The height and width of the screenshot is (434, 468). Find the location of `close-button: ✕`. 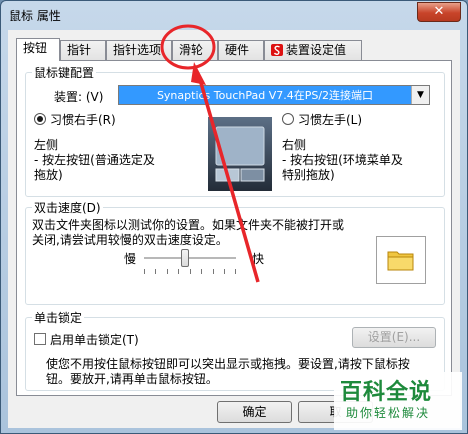

close-button: ✕ is located at coordinates (439, 12).